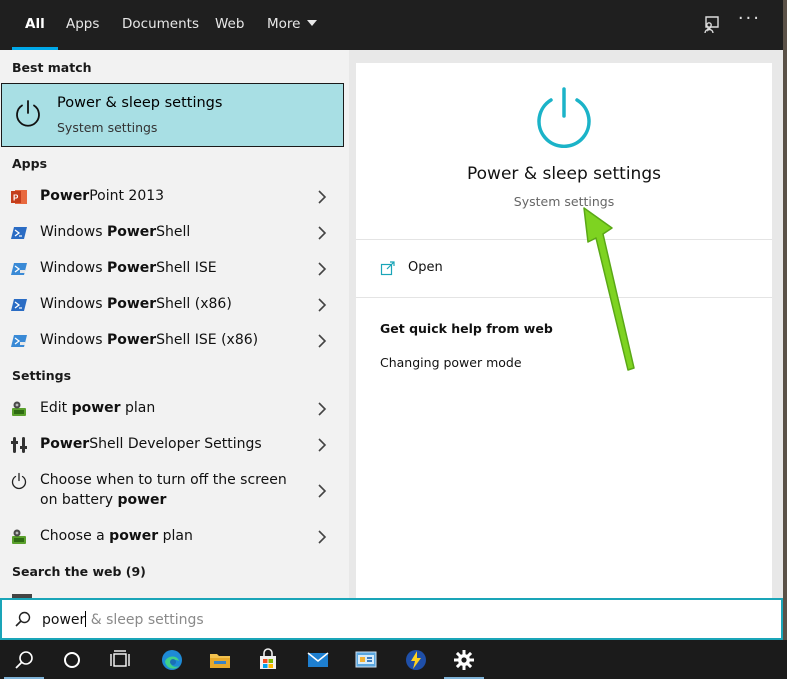 The height and width of the screenshot is (679, 787). I want to click on open-label: Open, so click(425, 267).